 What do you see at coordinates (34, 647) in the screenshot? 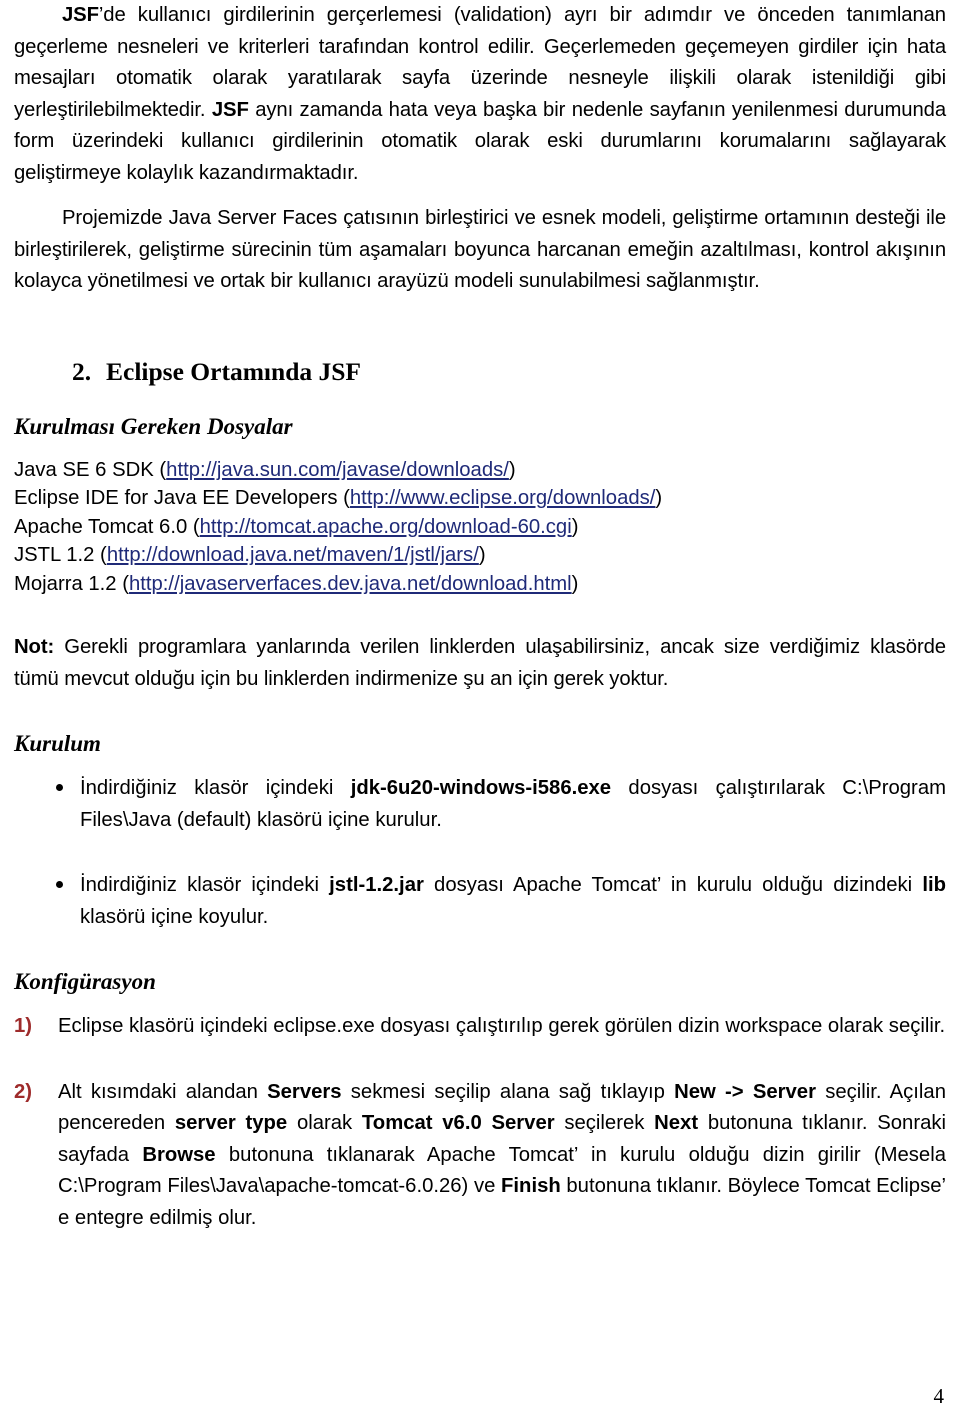
I see `note-label: Not:` at bounding box center [34, 647].